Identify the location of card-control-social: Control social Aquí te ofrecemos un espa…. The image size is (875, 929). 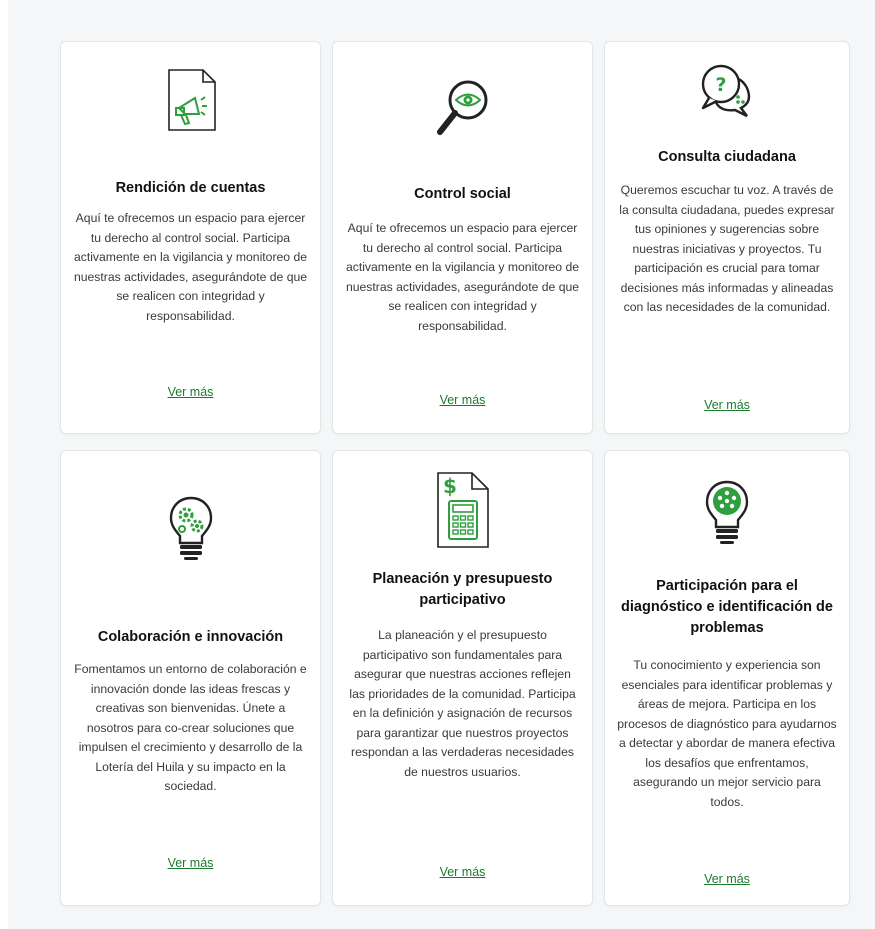
(462, 237).